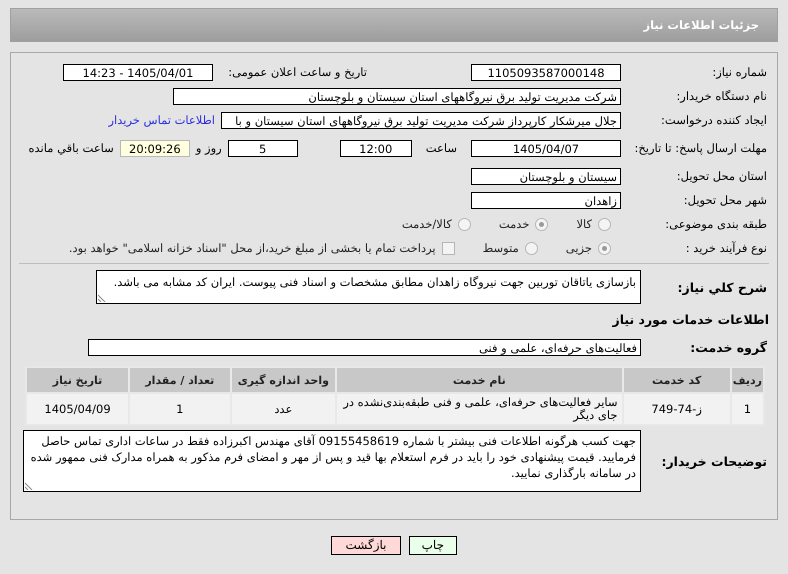  I want to click on print-button: چاپ, so click(433, 545).